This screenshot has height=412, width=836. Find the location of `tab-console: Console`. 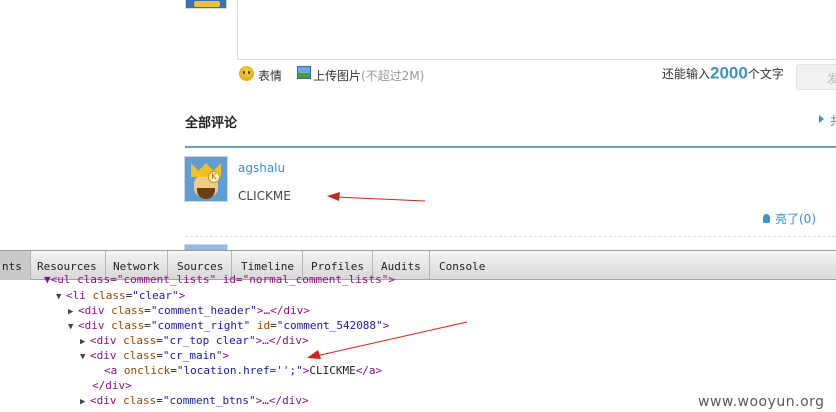

tab-console: Console is located at coordinates (462, 265).